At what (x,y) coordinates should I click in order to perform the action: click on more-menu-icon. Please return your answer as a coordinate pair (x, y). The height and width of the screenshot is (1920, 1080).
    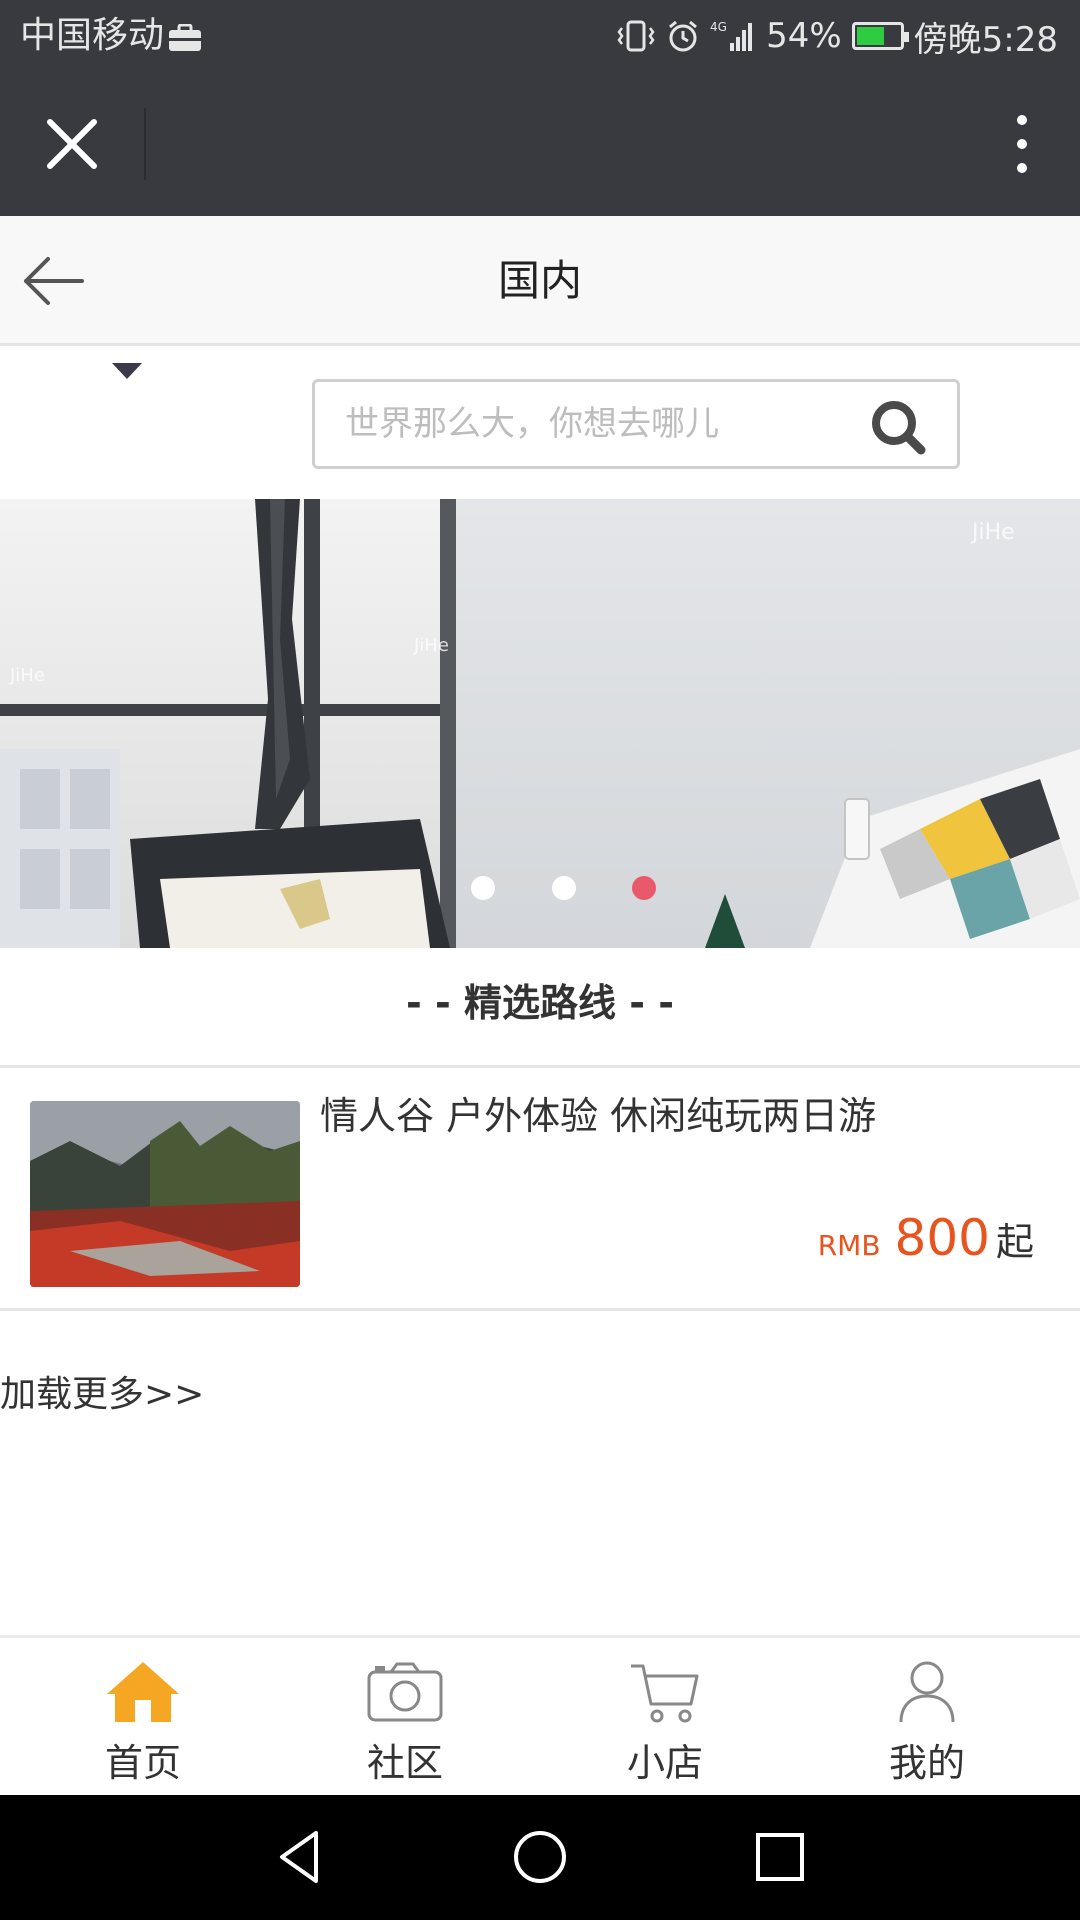
    Looking at the image, I should click on (1022, 144).